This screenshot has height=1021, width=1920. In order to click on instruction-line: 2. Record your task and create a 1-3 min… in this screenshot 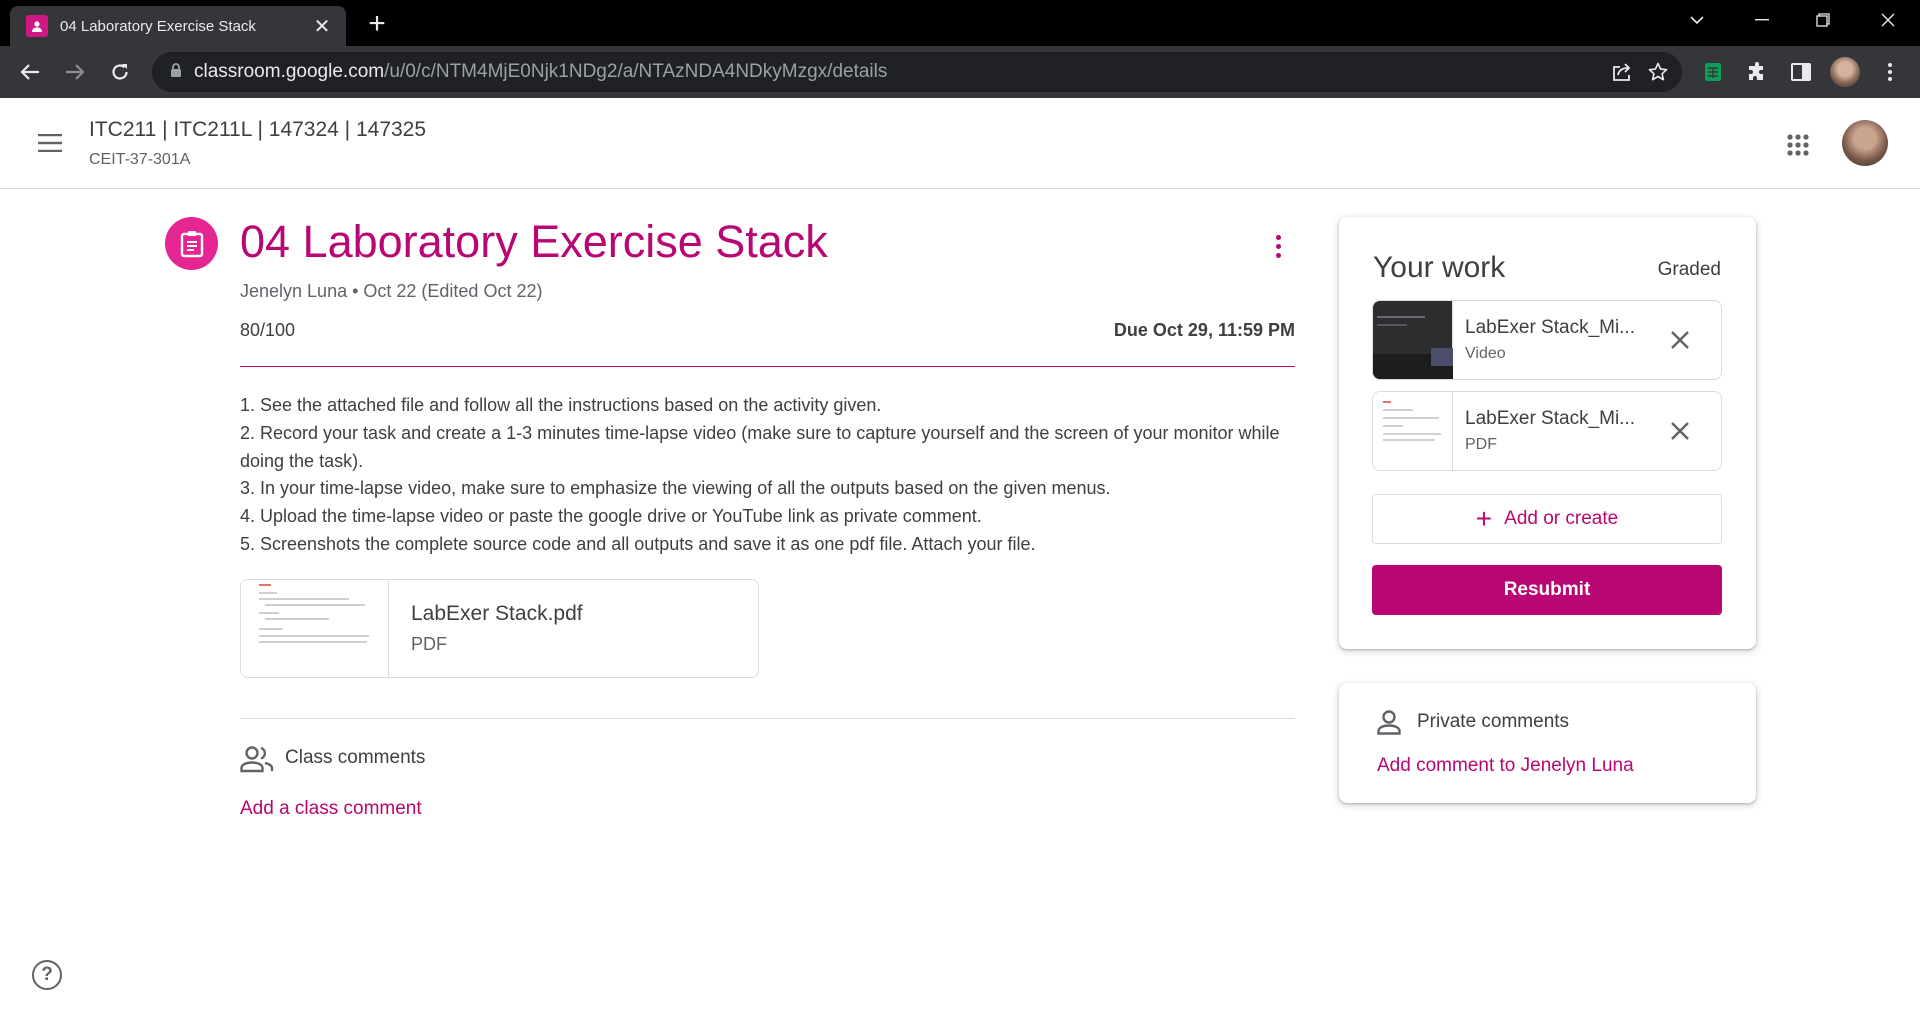, I will do `click(760, 446)`.